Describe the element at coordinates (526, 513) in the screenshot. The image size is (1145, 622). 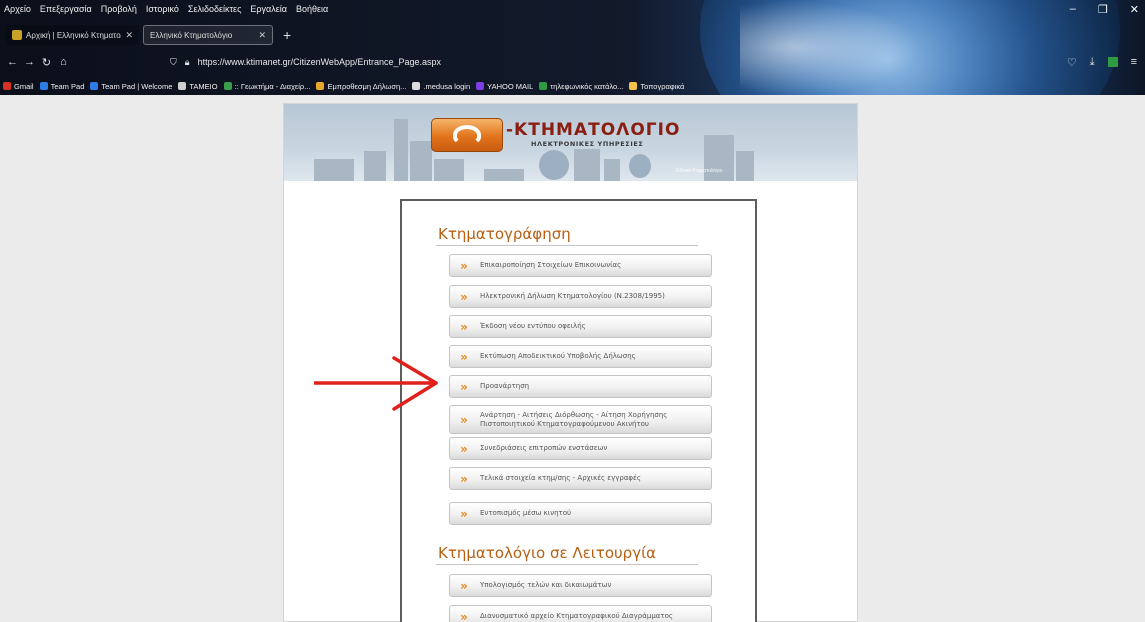
I see `service-label: Εντοπισμός μέσω κινητού` at that location.